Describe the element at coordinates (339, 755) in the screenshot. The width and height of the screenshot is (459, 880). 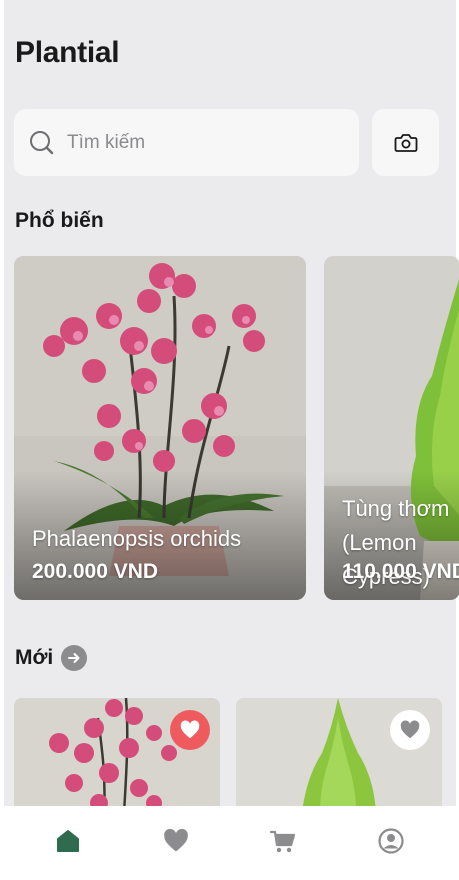
I see `new-product-card-cypress` at that location.